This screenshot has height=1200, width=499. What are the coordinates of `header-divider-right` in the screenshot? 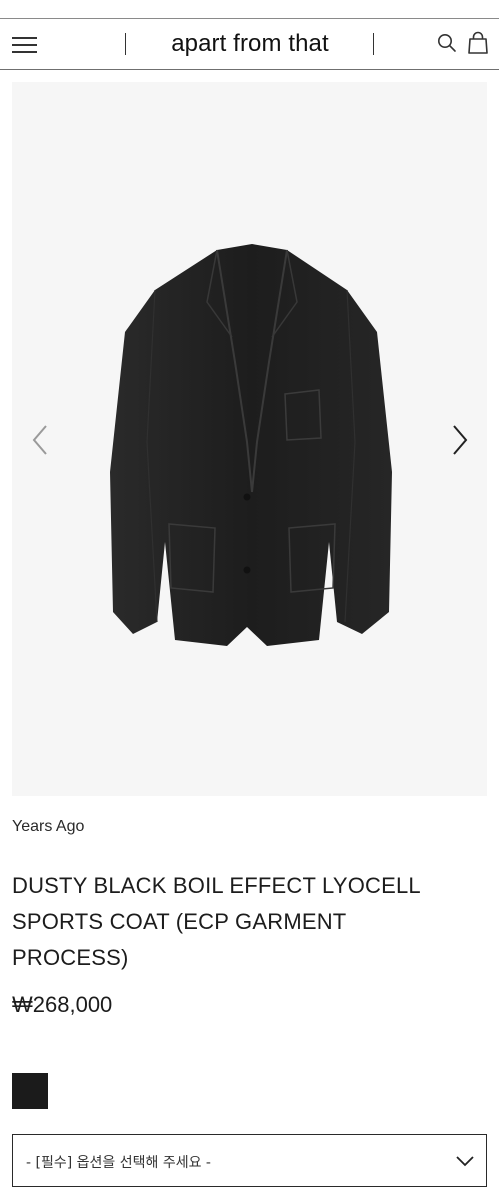 It's located at (374, 44).